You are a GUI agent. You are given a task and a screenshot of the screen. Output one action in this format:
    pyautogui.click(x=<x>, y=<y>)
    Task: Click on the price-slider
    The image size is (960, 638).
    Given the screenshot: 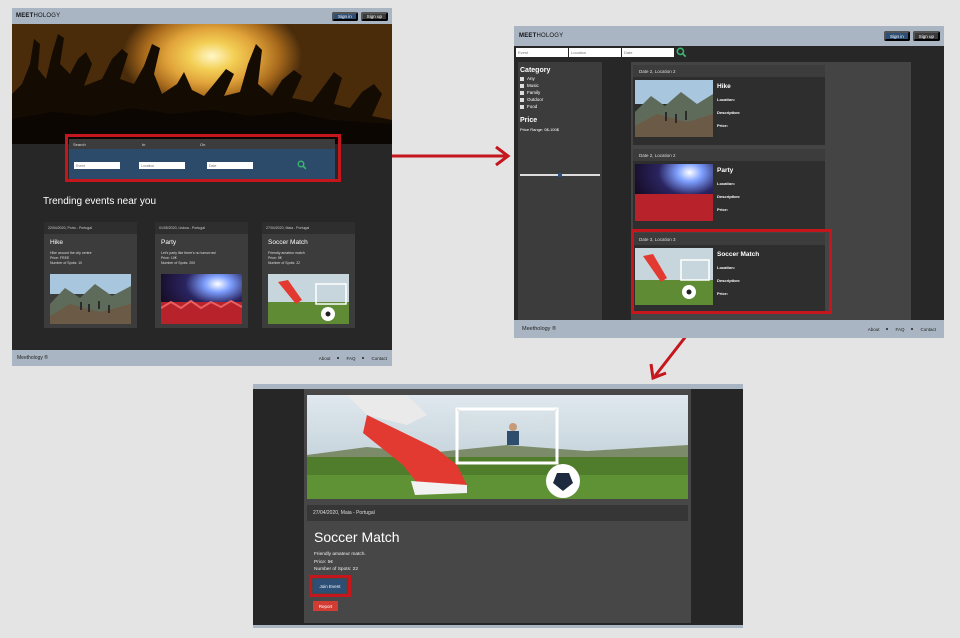 What is the action you would take?
    pyautogui.click(x=560, y=175)
    